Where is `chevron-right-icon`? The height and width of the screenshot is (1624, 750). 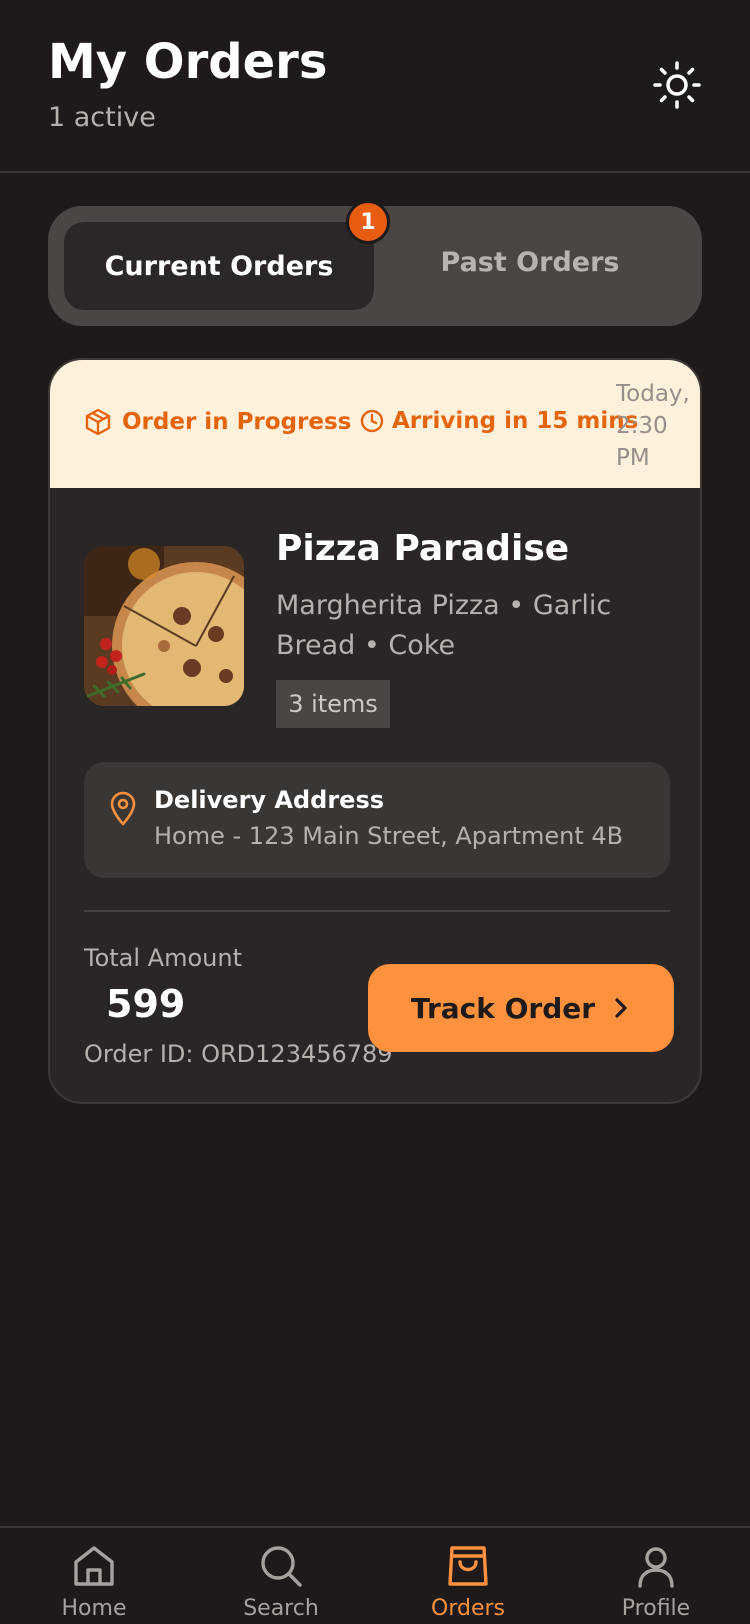 chevron-right-icon is located at coordinates (621, 1008).